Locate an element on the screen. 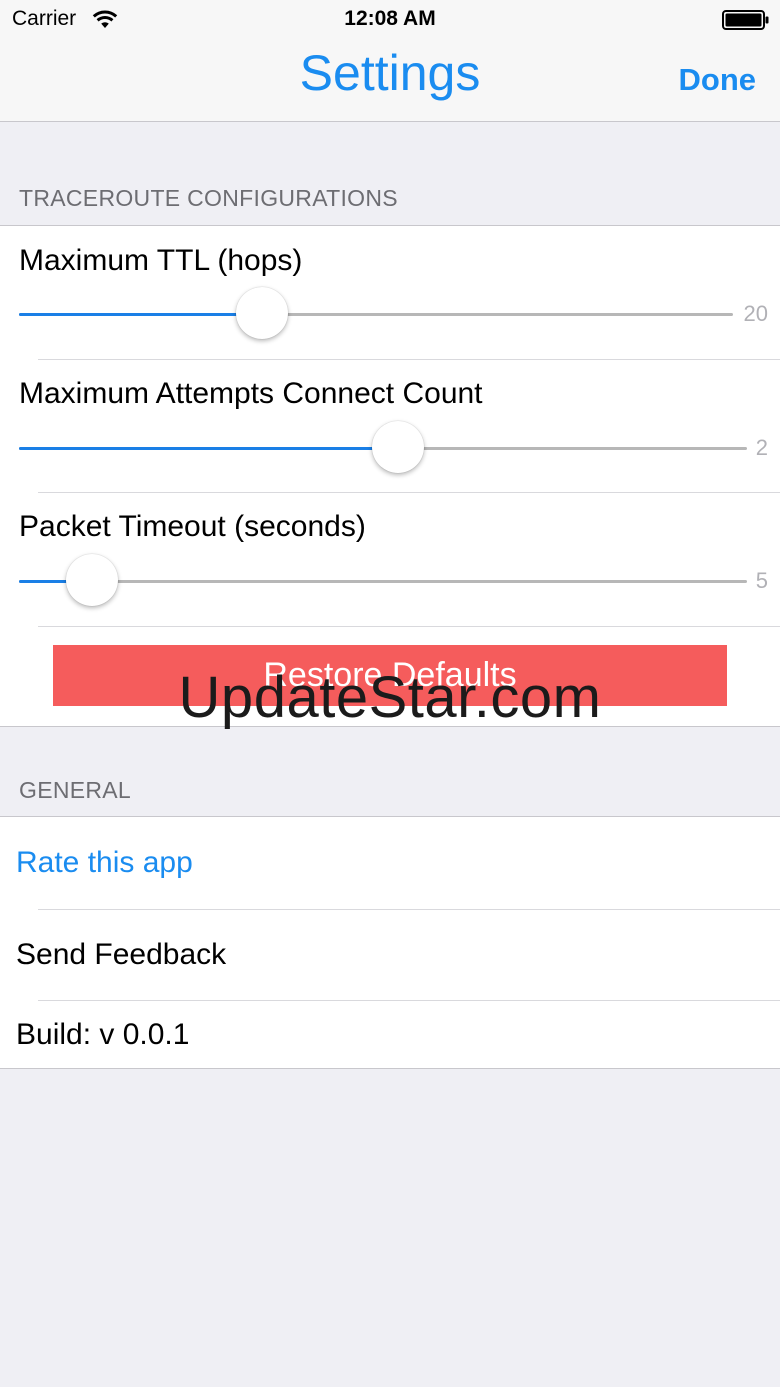 The height and width of the screenshot is (1387, 780). send-feedback-item: Send Feedback is located at coordinates (121, 955).